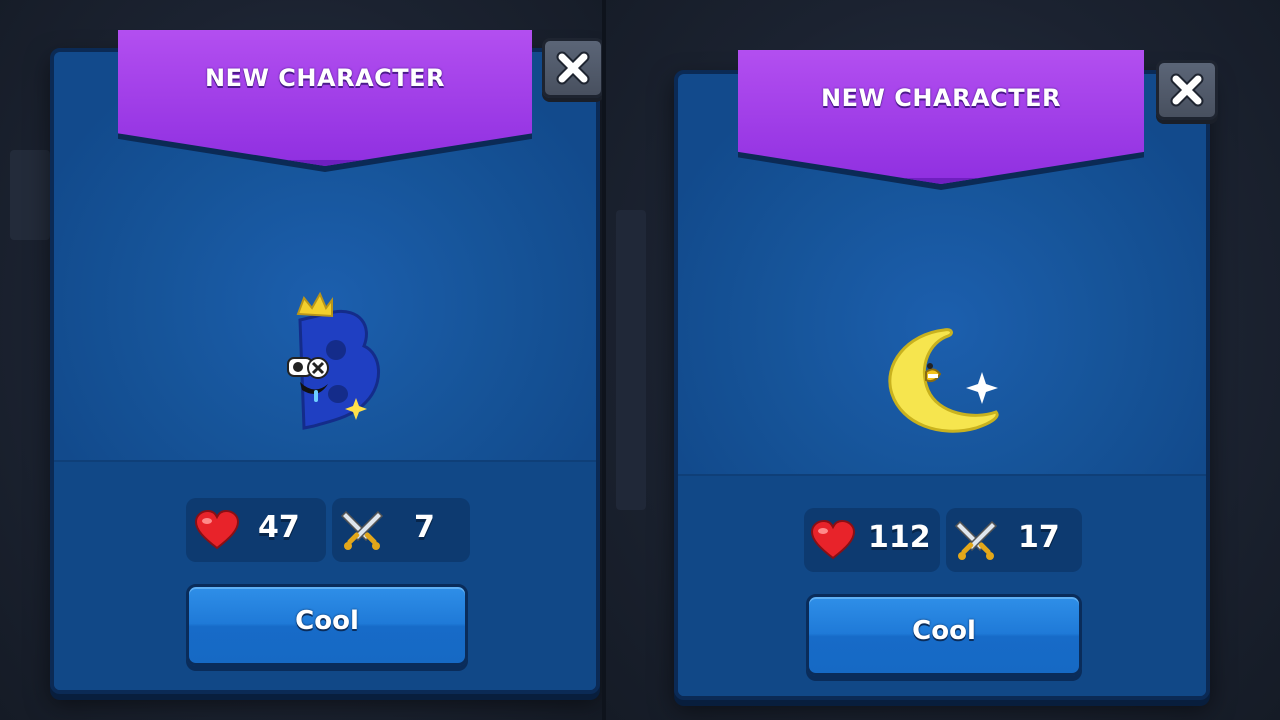 This screenshot has height=720, width=1280. I want to click on attack-value: 17, so click(1039, 537).